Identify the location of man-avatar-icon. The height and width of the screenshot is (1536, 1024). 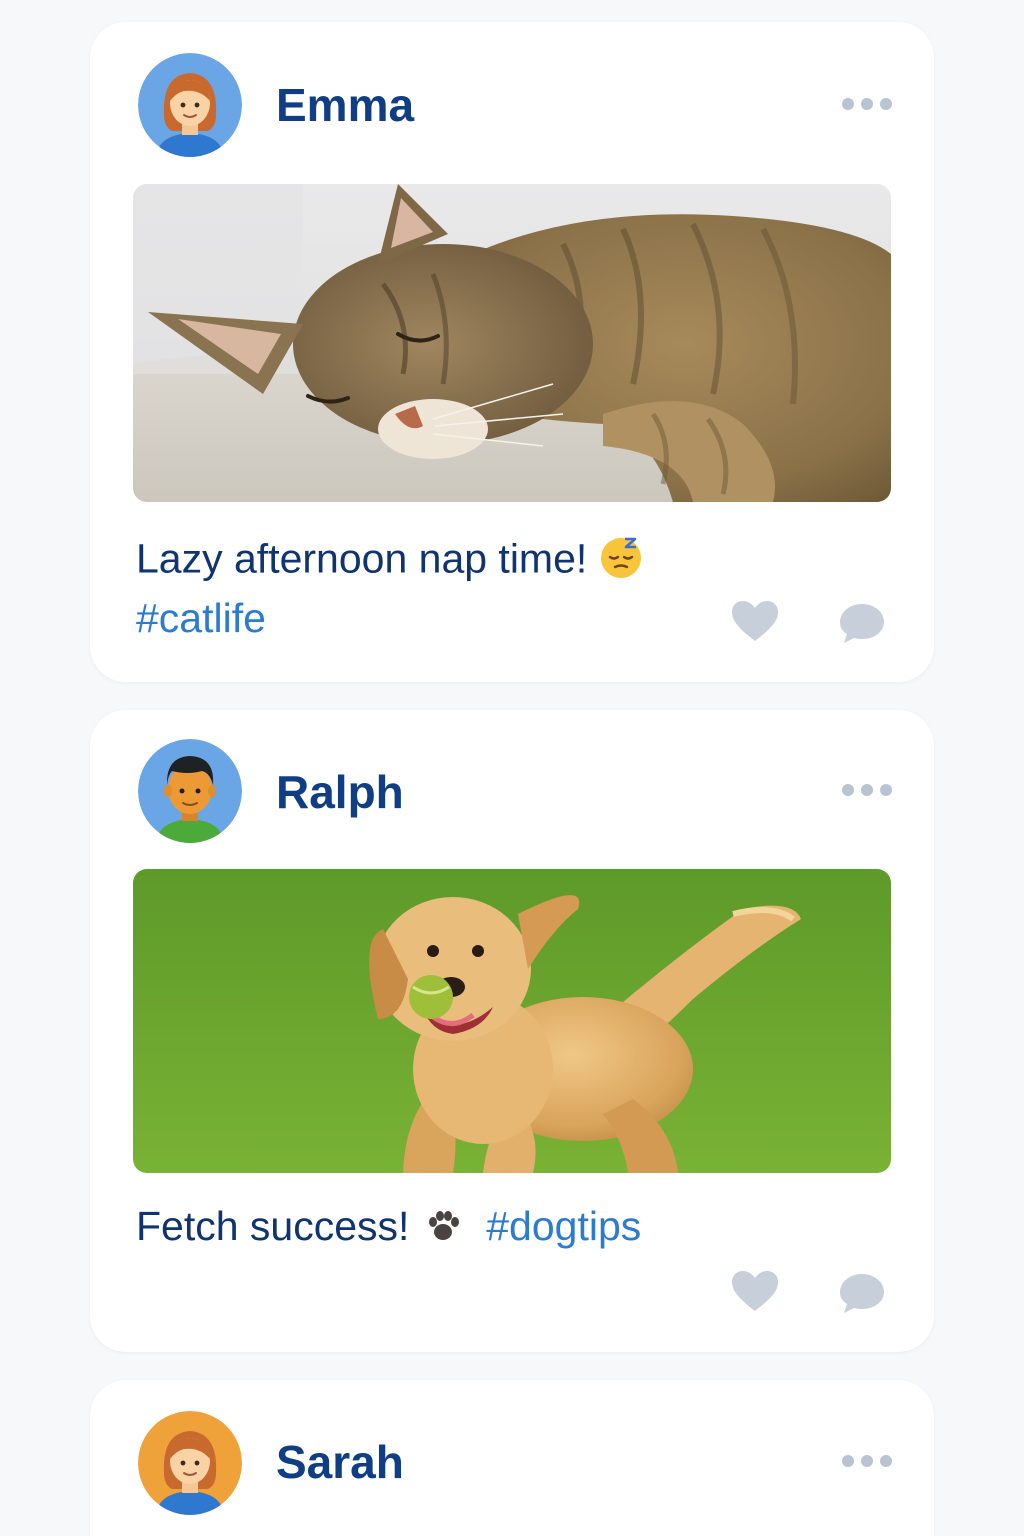
(190, 791).